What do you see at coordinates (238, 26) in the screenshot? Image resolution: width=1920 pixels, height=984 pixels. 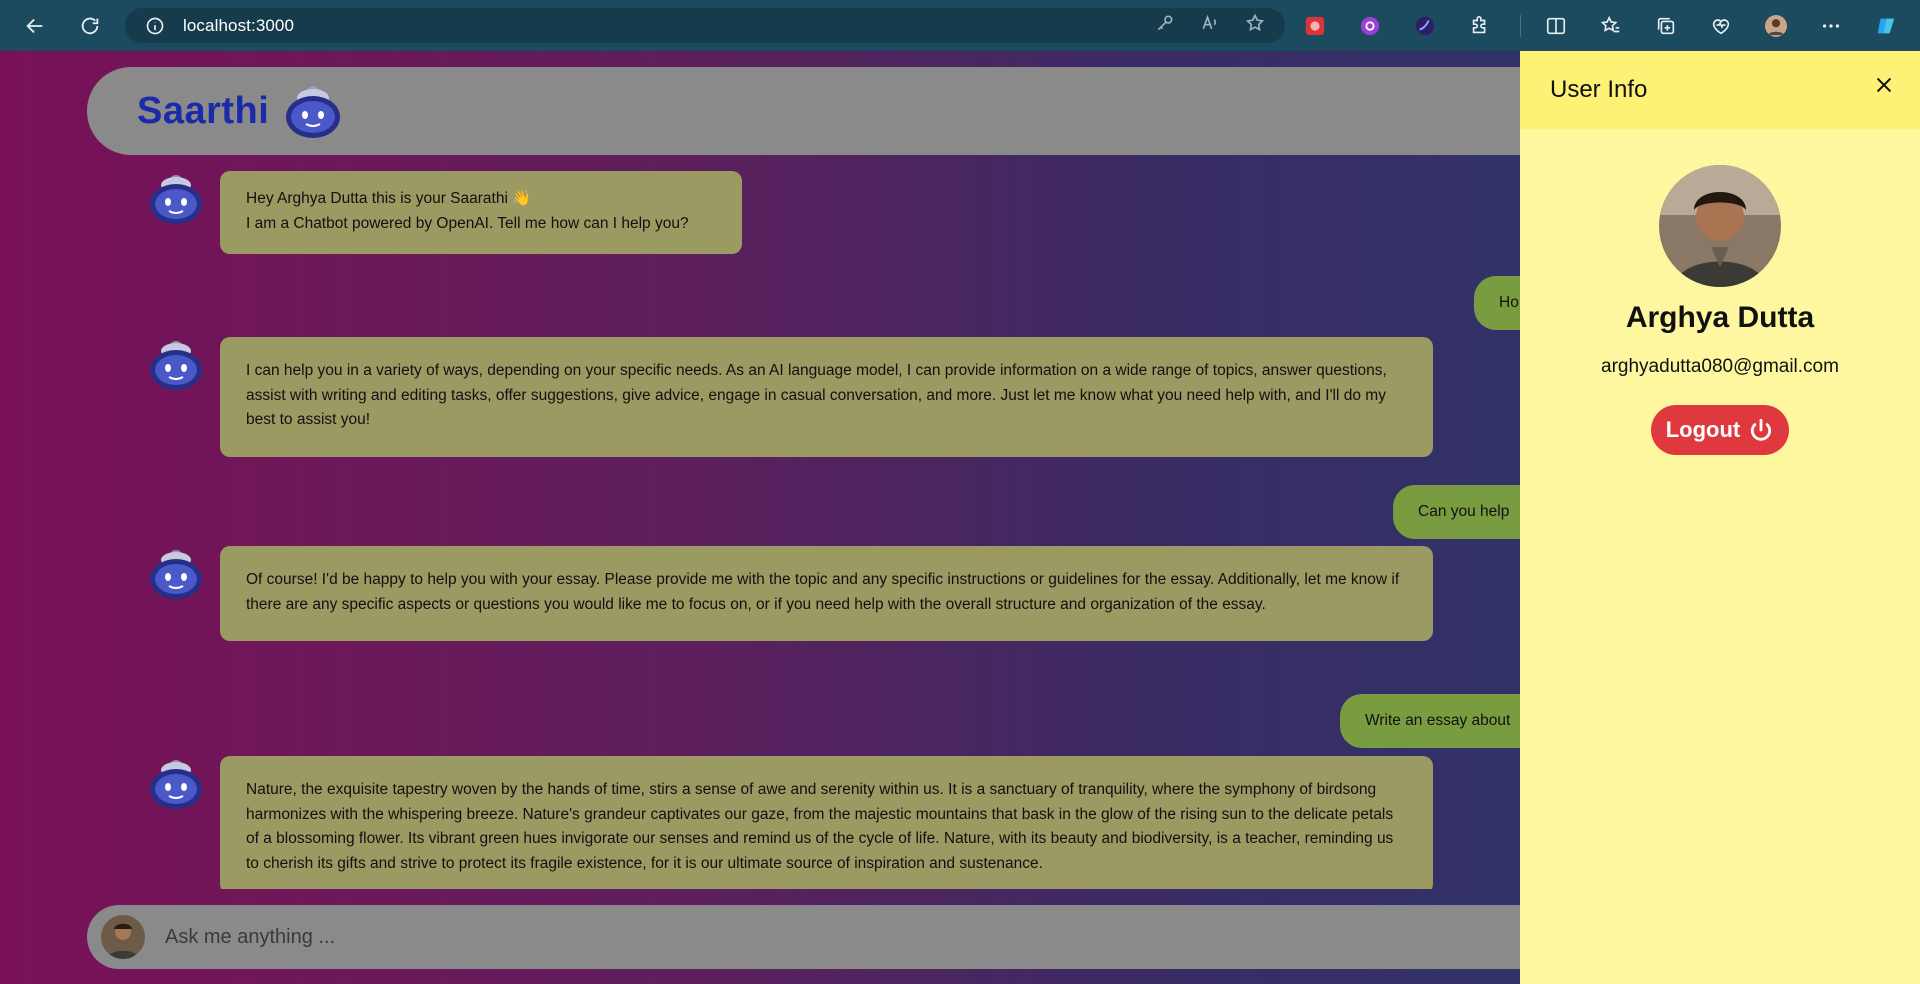 I see `url-text: localhost:3000` at bounding box center [238, 26].